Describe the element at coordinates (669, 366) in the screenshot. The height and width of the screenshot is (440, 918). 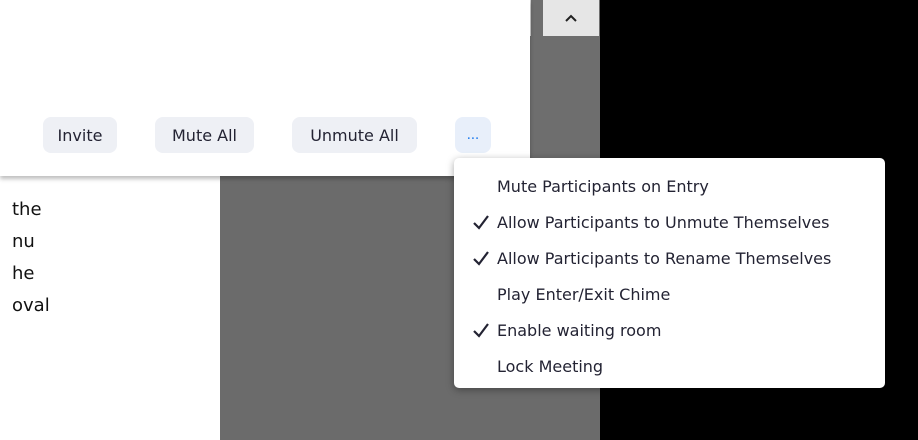
I see `menu-item-lock-meeting: Lock Meeting` at that location.